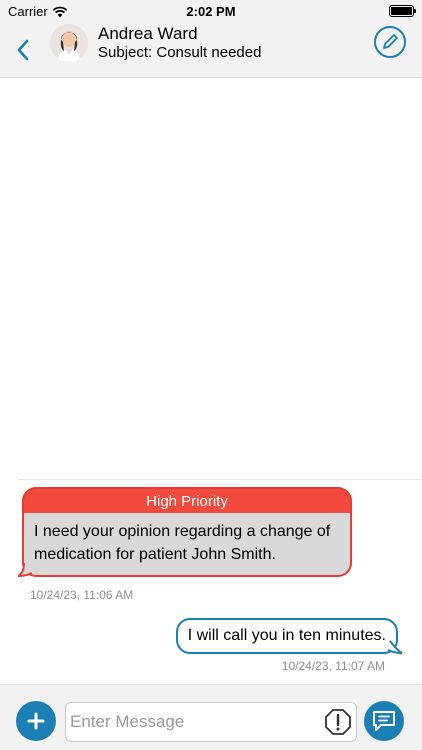 The image size is (422, 750). I want to click on compose-button, so click(390, 42).